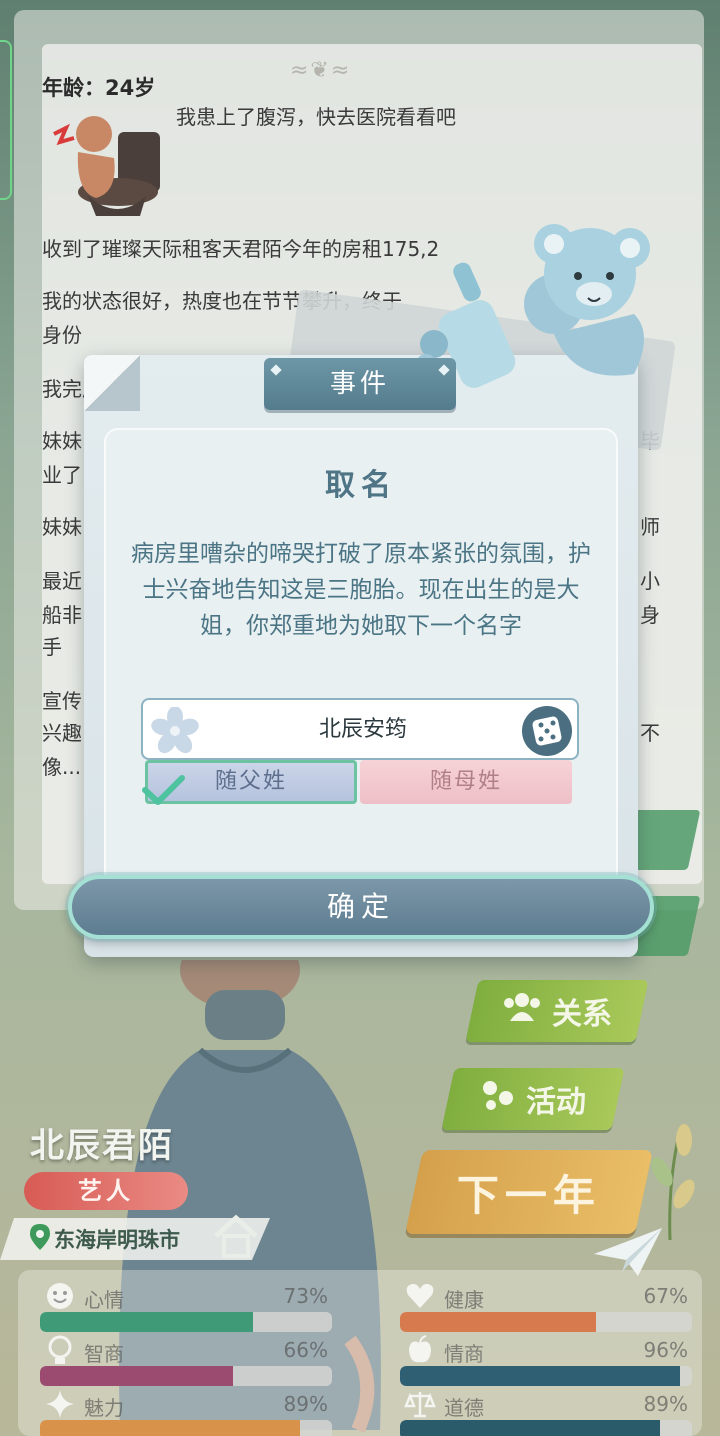 Image resolution: width=720 pixels, height=1436 pixels. What do you see at coordinates (546, 1305) in the screenshot?
I see `stat-health: 健康 67%` at bounding box center [546, 1305].